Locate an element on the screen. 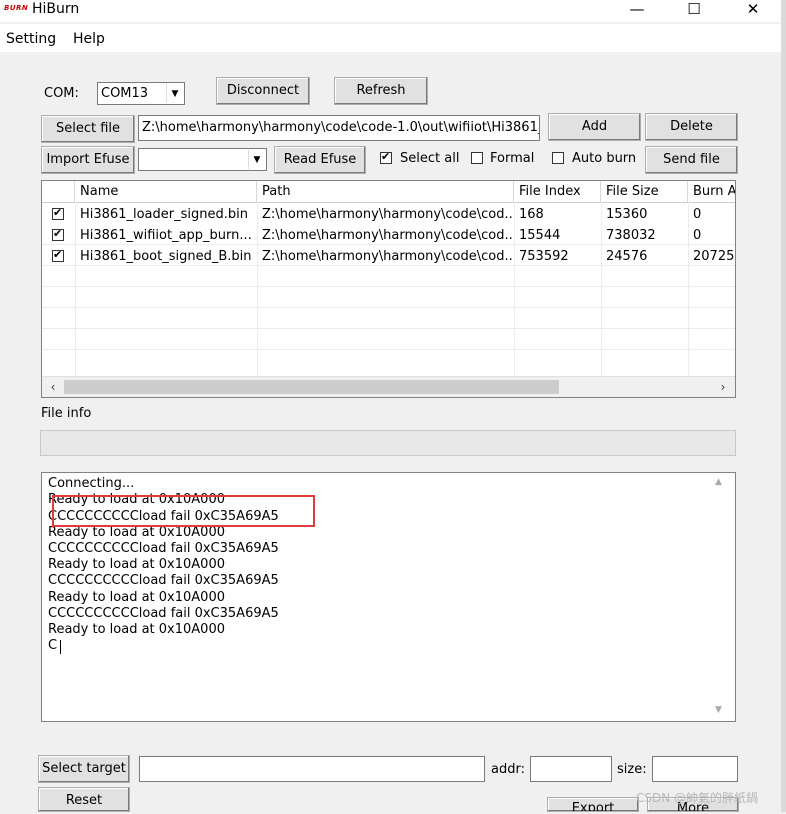 This screenshot has width=786, height=814. import-efuse-button: Import Efuse is located at coordinates (88, 160).